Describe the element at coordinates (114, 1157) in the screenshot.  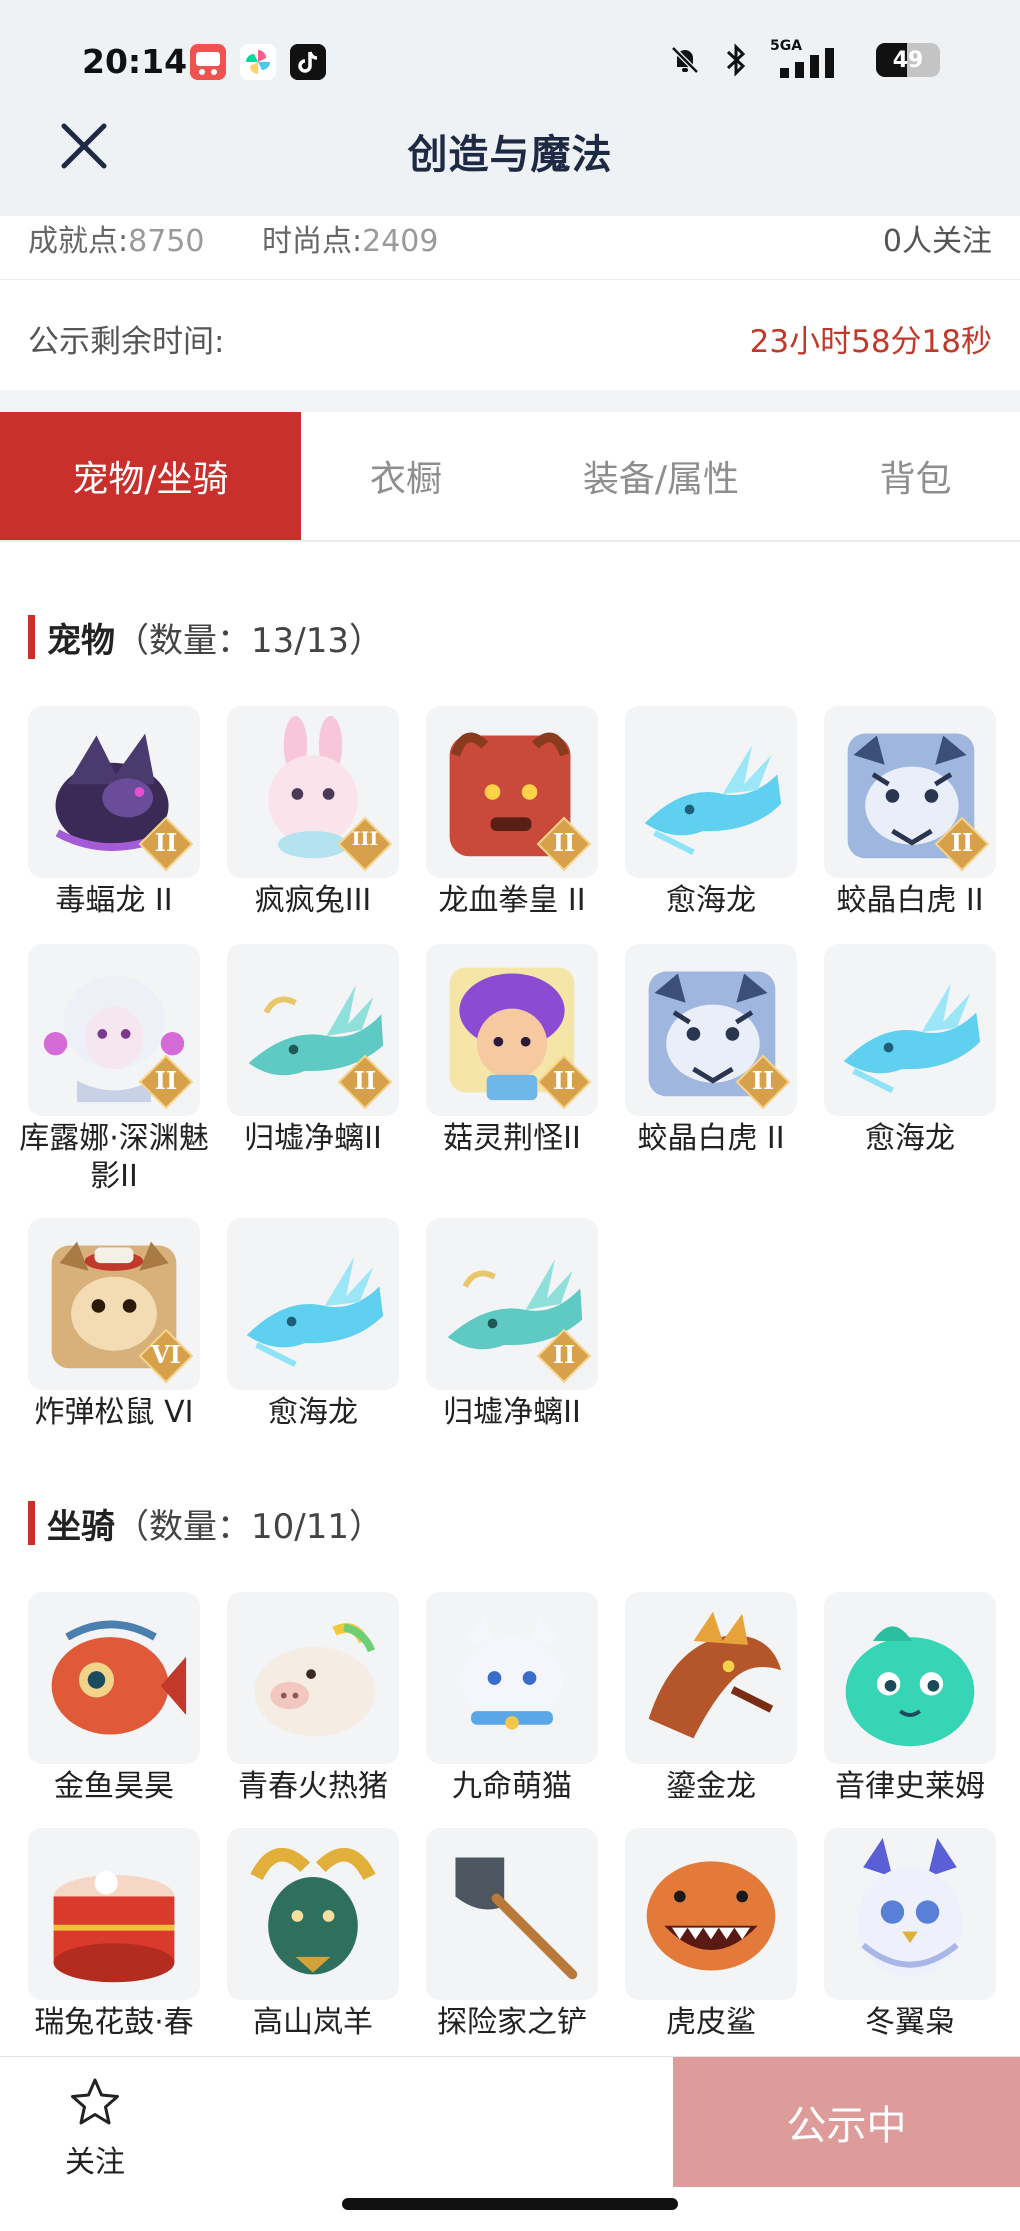
I see `item-name: 库露娜·深渊魅影II` at that location.